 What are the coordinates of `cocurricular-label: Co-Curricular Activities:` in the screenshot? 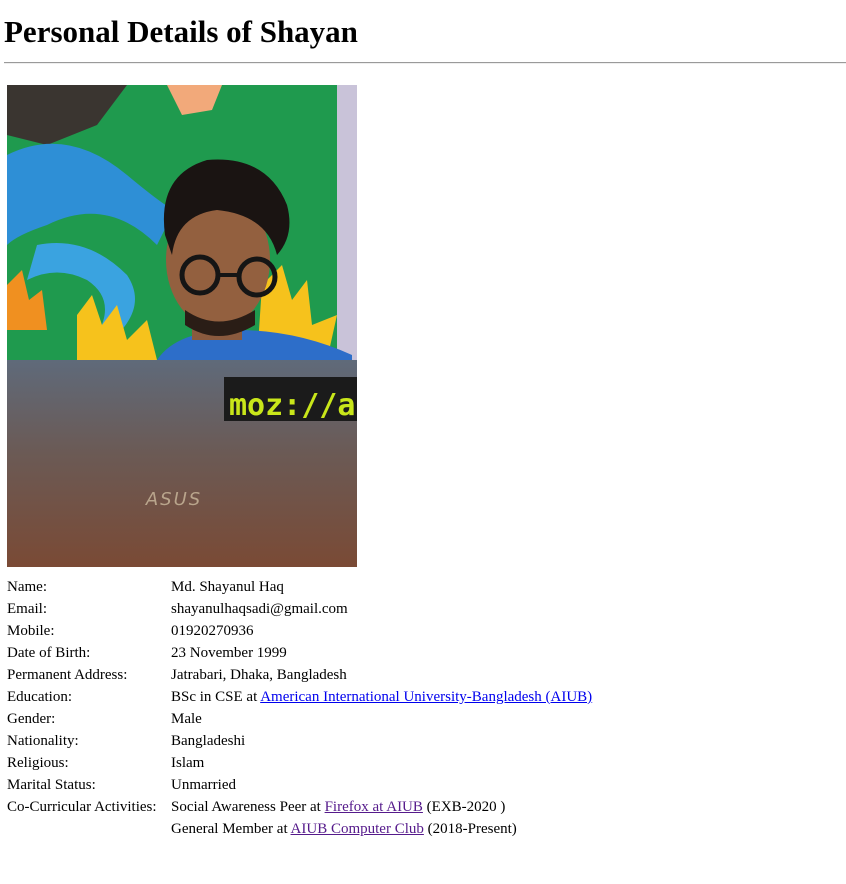 It's located at (82, 807).